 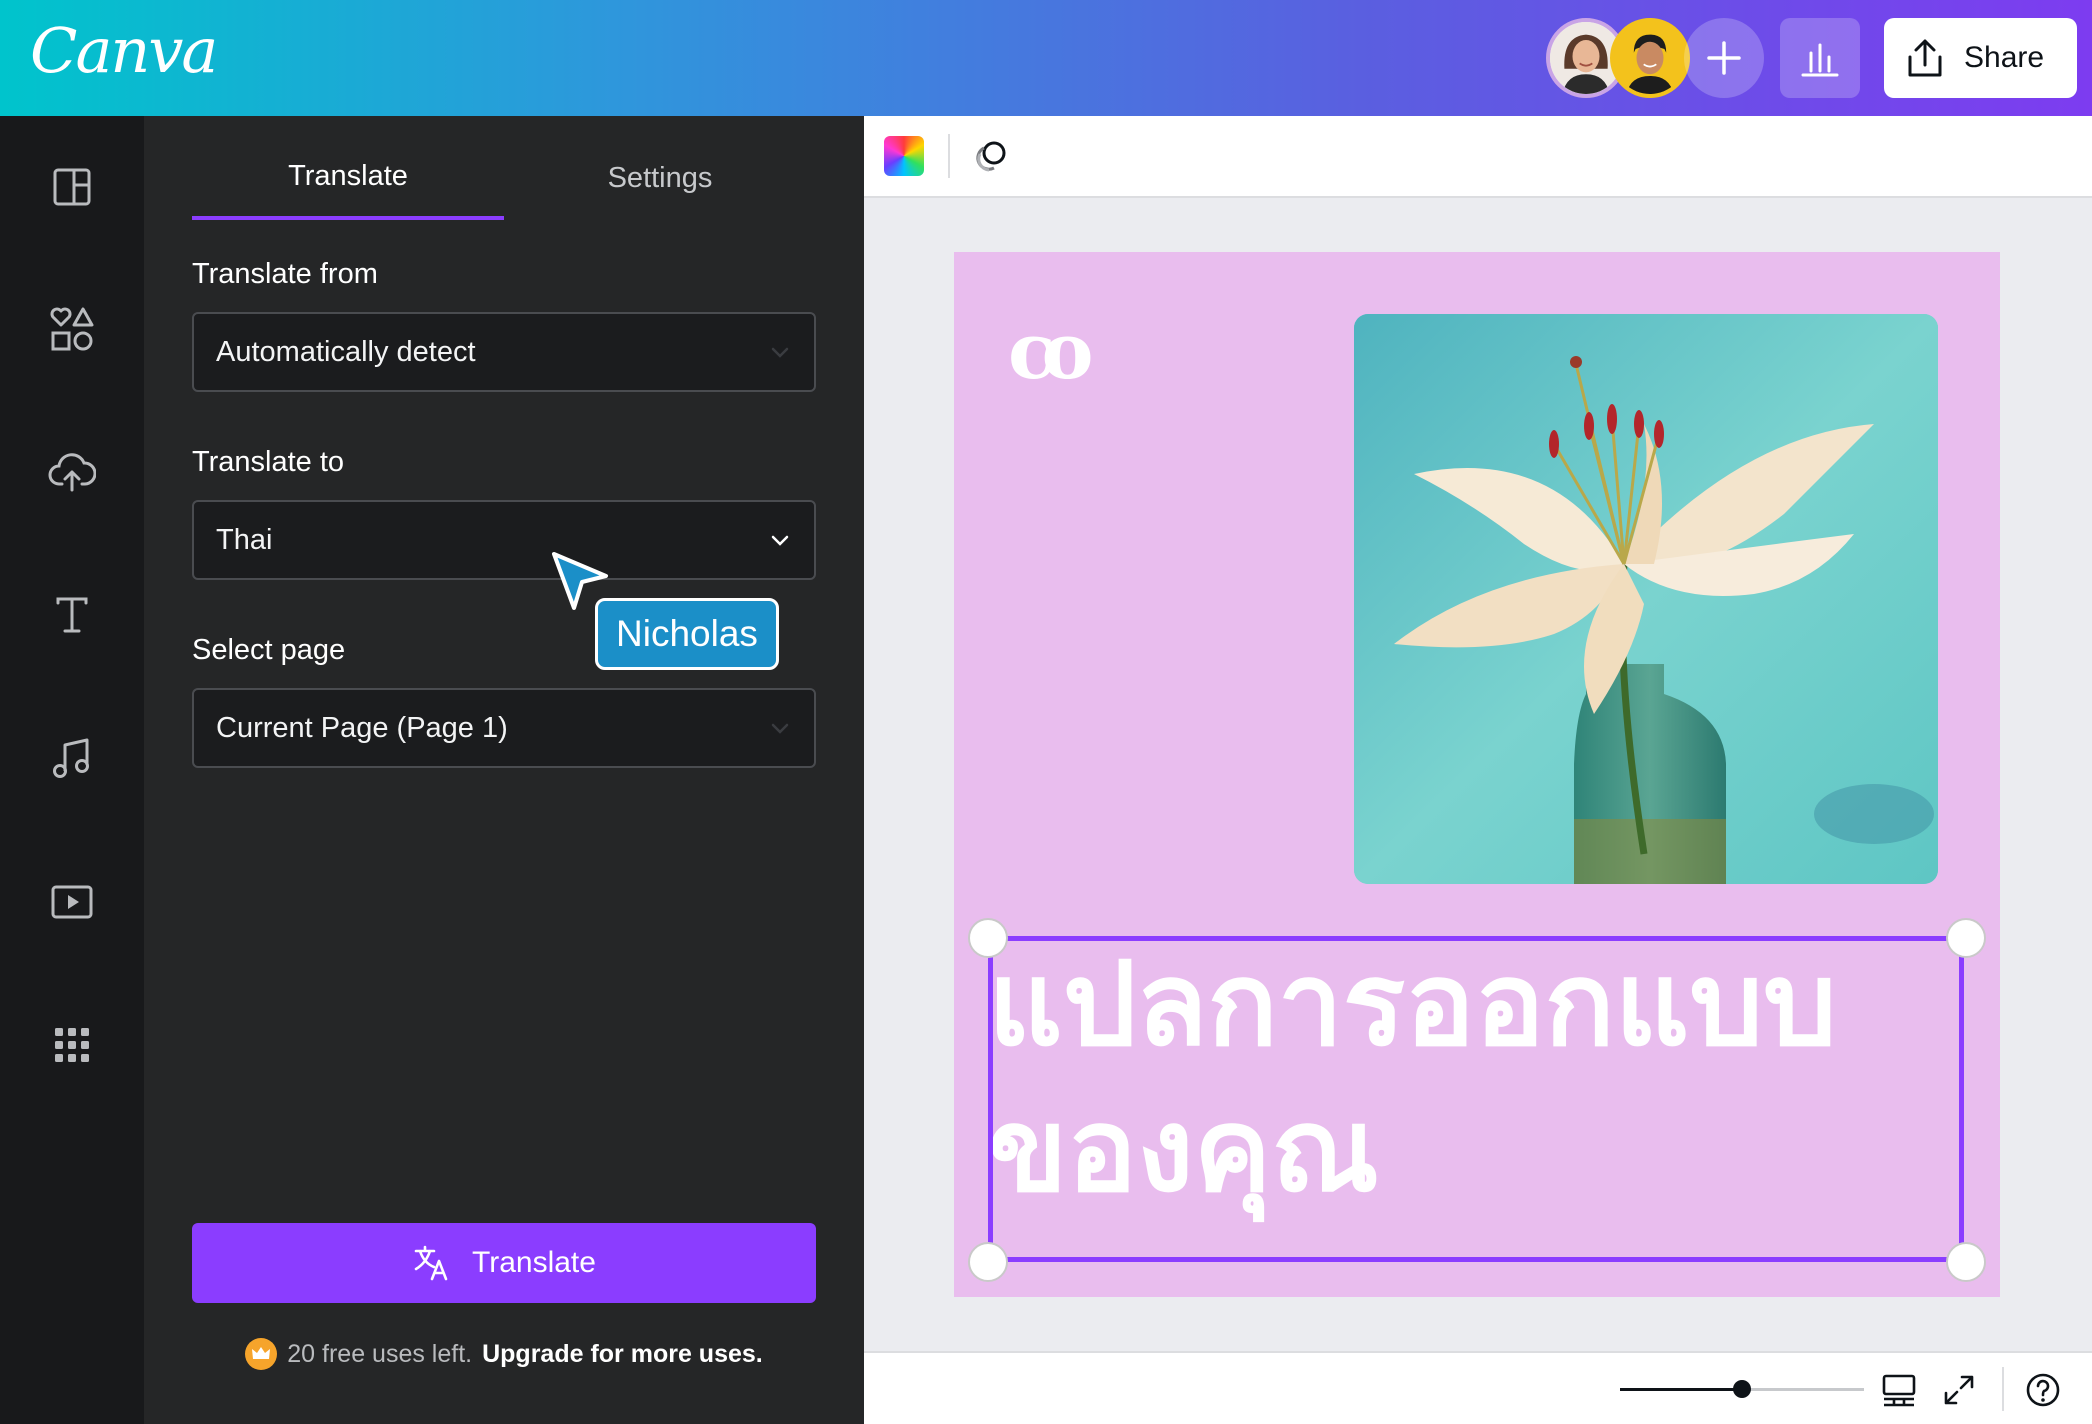 I want to click on select-page-select: Current Page (Page 1), so click(x=504, y=728).